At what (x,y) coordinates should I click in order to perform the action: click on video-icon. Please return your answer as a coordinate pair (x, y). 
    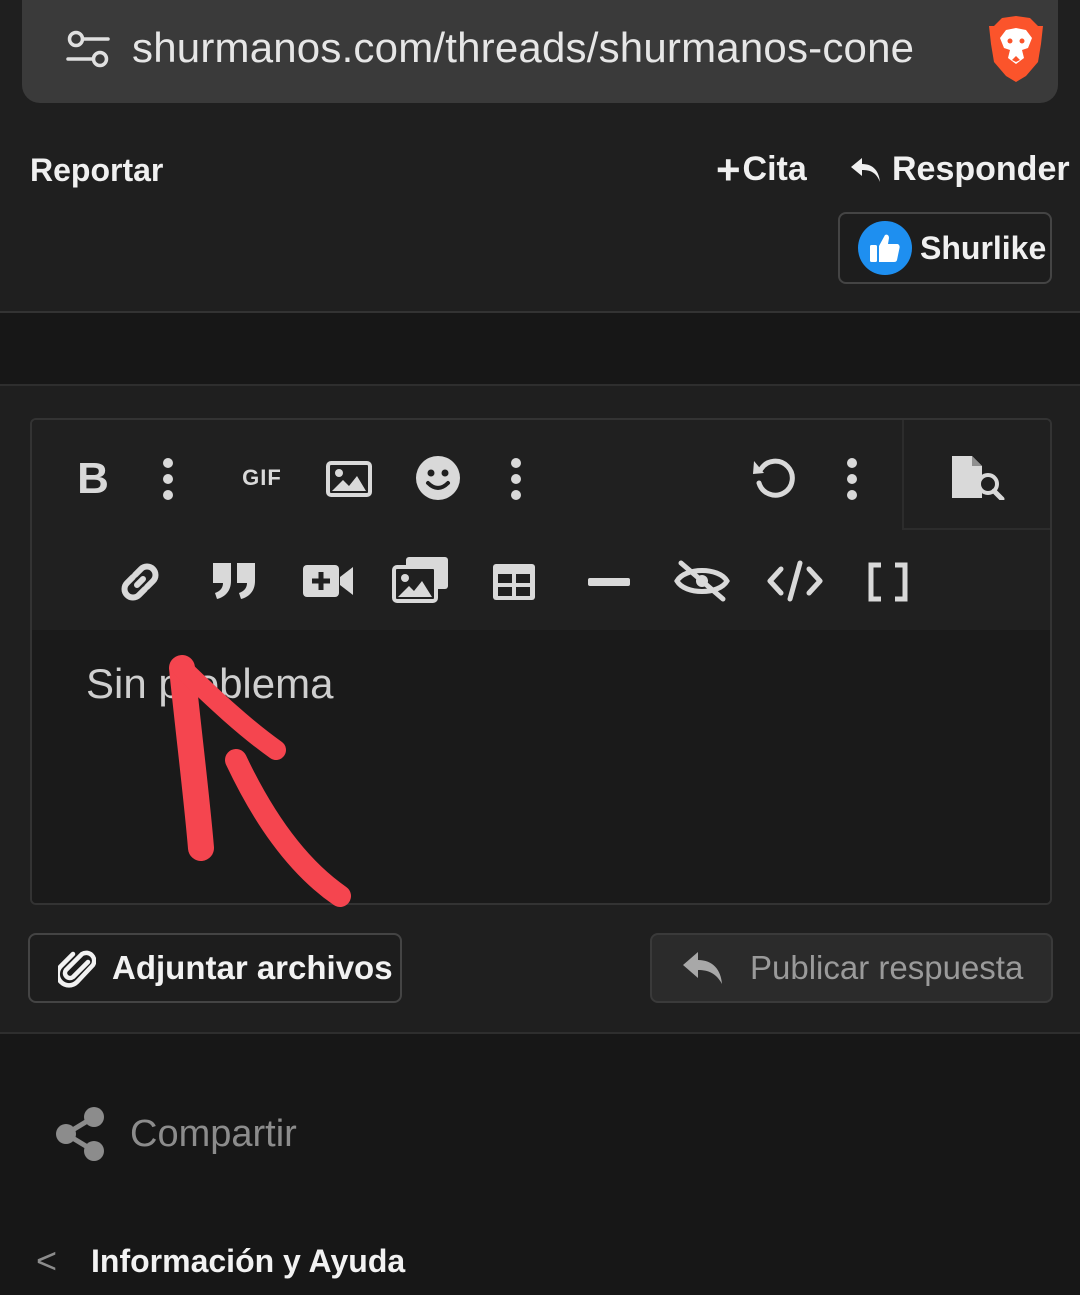
    Looking at the image, I should click on (328, 581).